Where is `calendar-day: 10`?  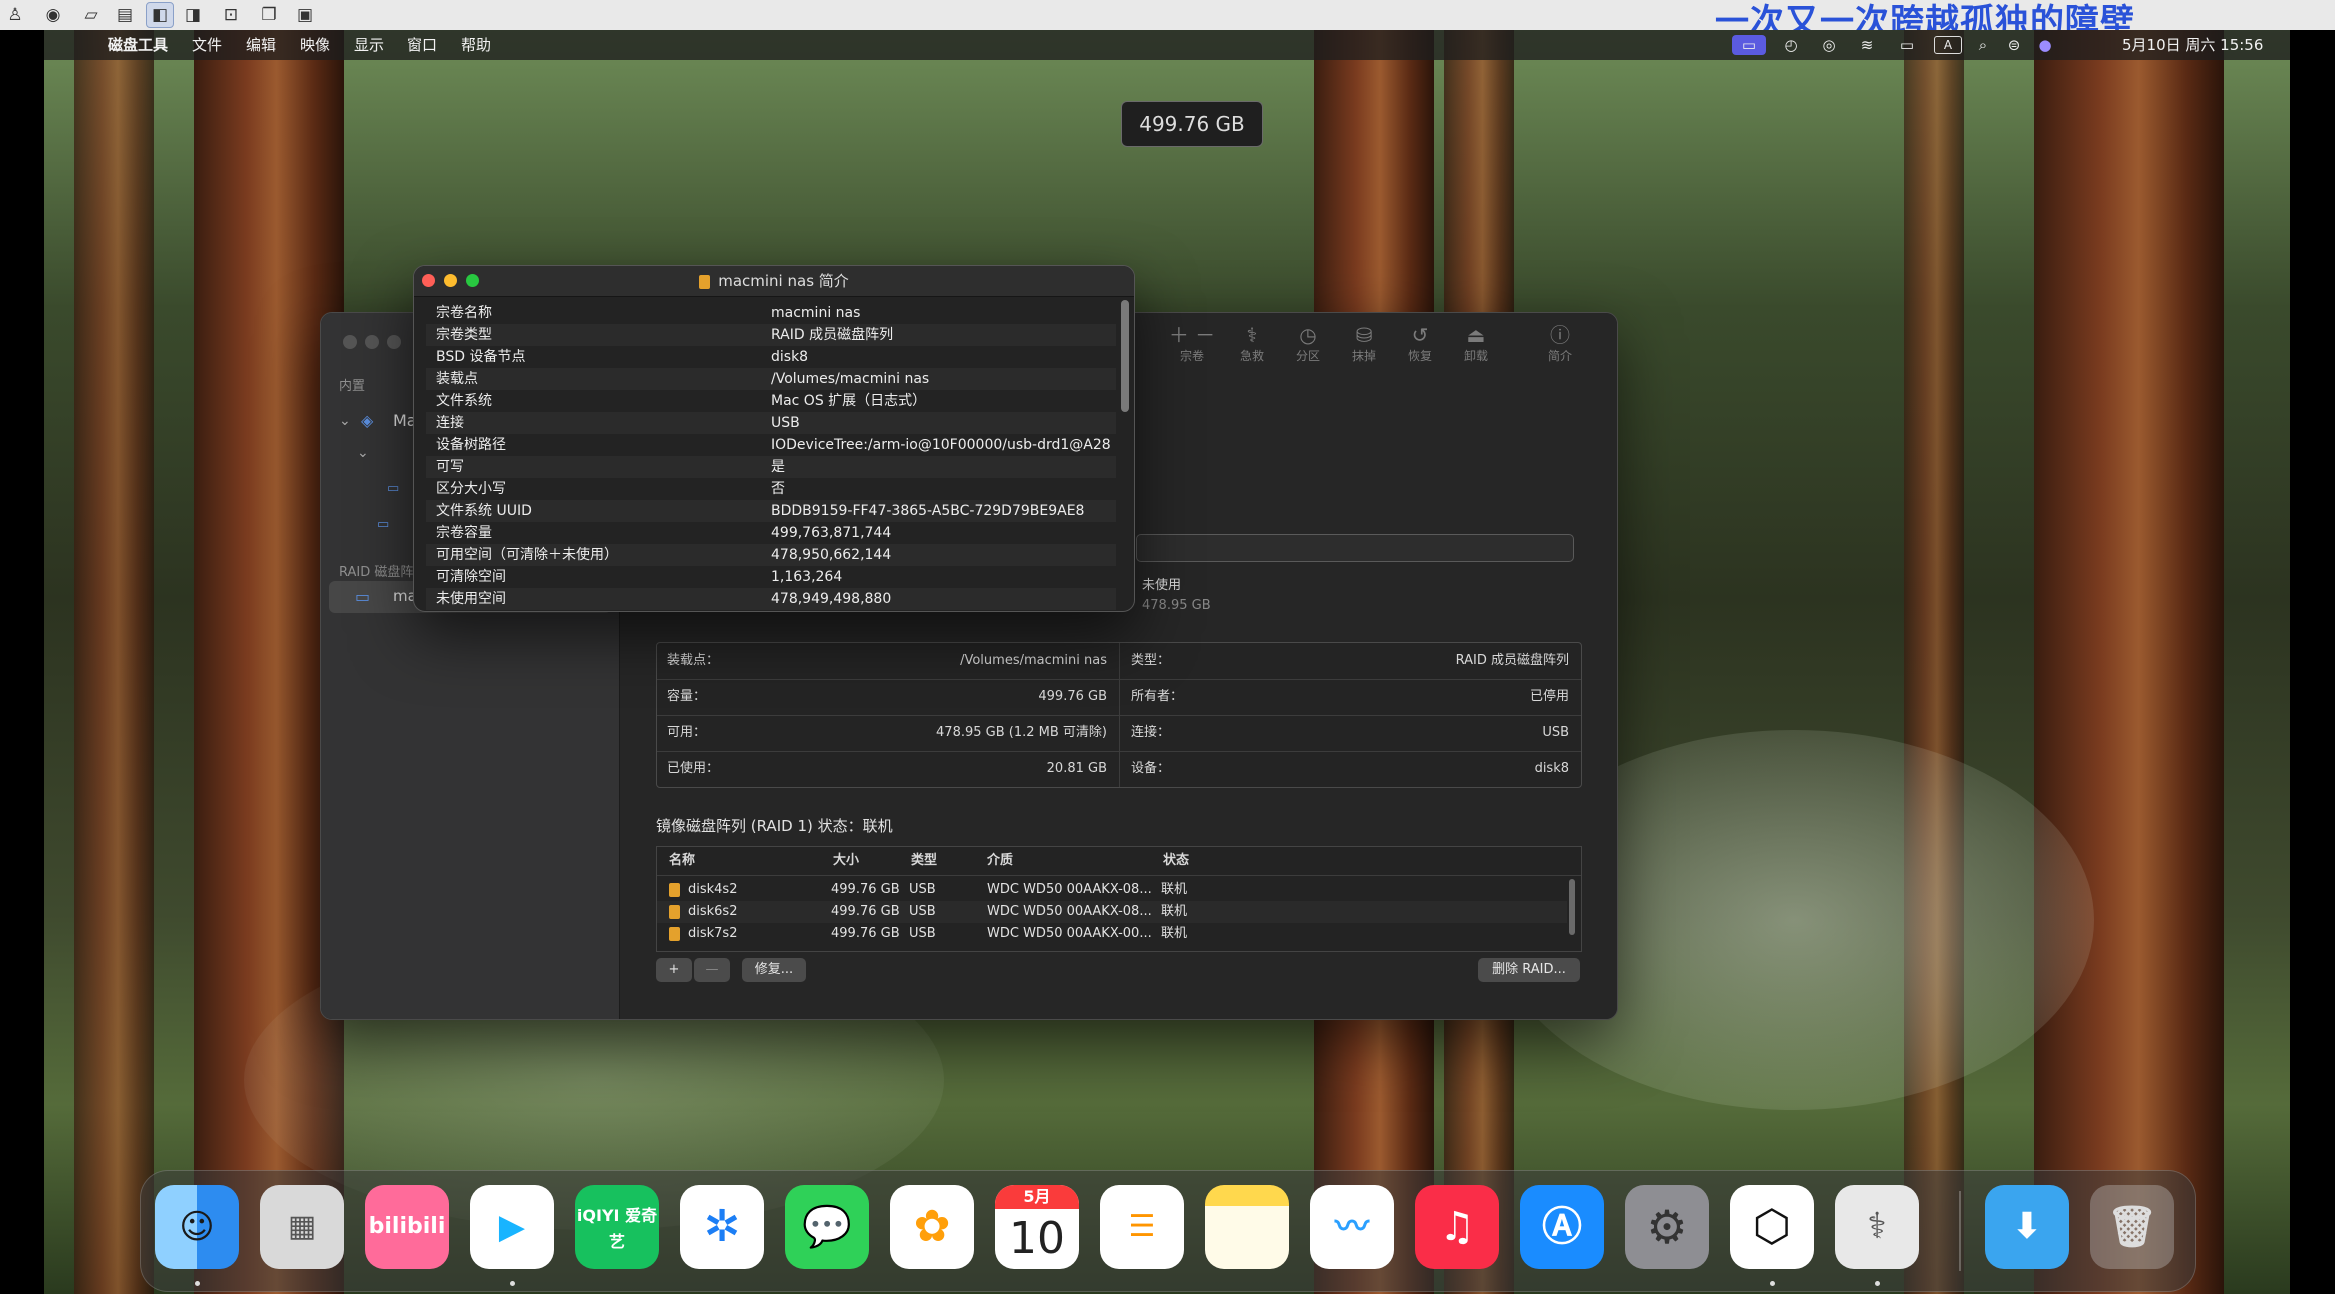 calendar-day: 10 is located at coordinates (1037, 1238).